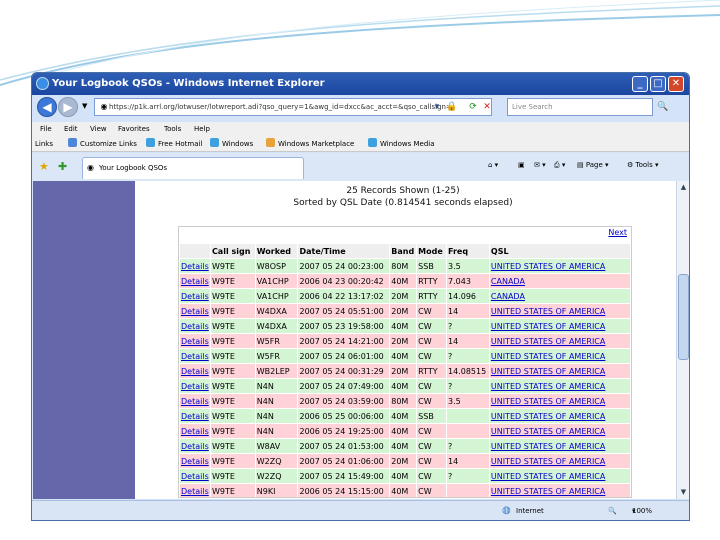  Describe the element at coordinates (401, 144) in the screenshot. I see `link-windows-media: Windows Media` at that location.